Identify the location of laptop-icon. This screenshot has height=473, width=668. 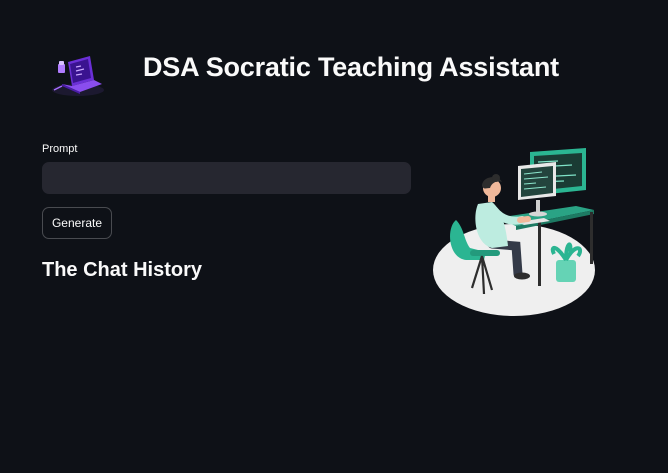
(78, 76).